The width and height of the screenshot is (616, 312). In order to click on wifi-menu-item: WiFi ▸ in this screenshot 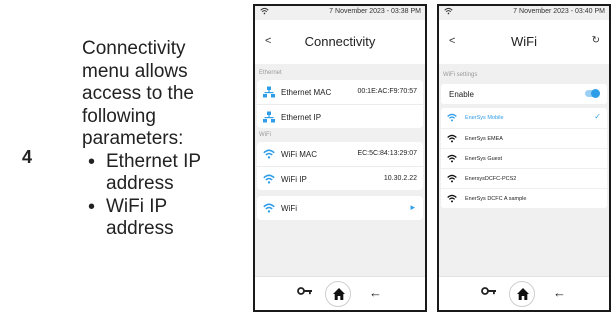, I will do `click(340, 208)`.